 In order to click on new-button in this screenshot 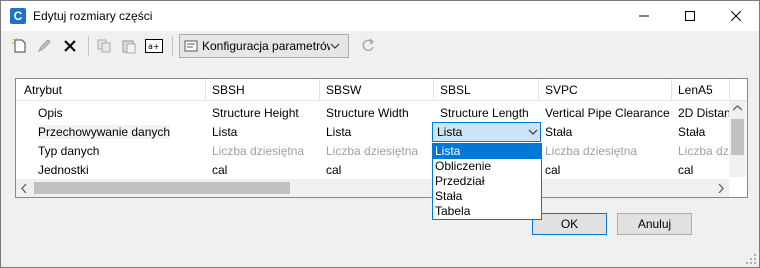, I will do `click(20, 46)`.